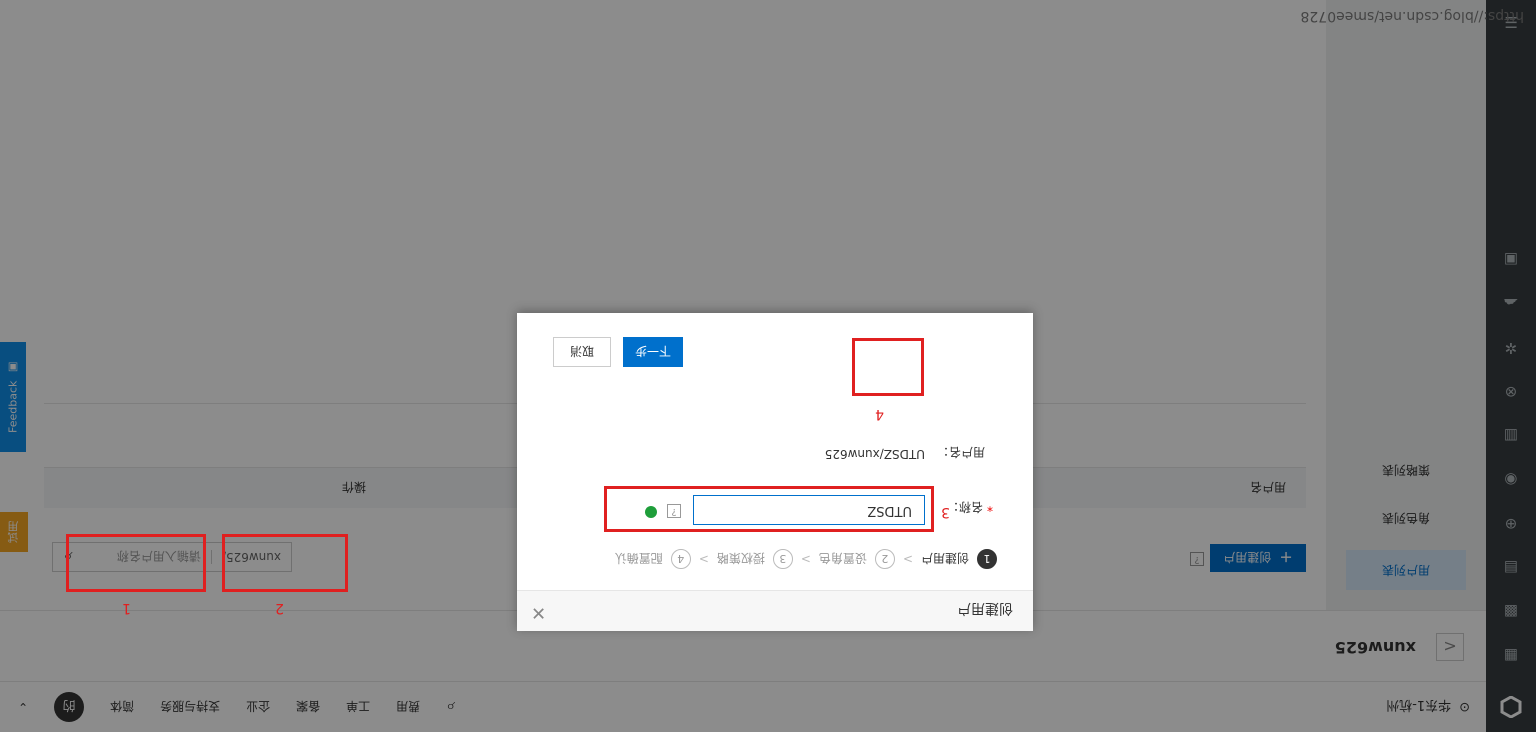 The width and height of the screenshot is (1536, 732). Describe the element at coordinates (987, 559) in the screenshot. I see `step-number-1: 1` at that location.